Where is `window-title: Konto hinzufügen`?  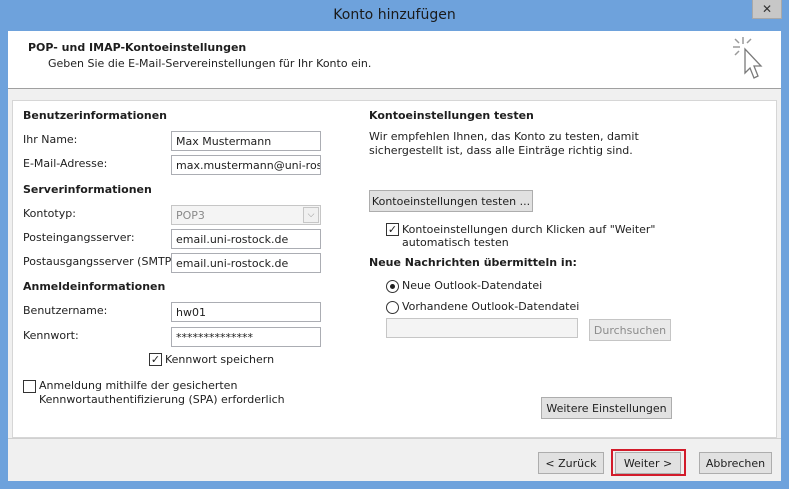 window-title: Konto hinzufügen is located at coordinates (394, 15).